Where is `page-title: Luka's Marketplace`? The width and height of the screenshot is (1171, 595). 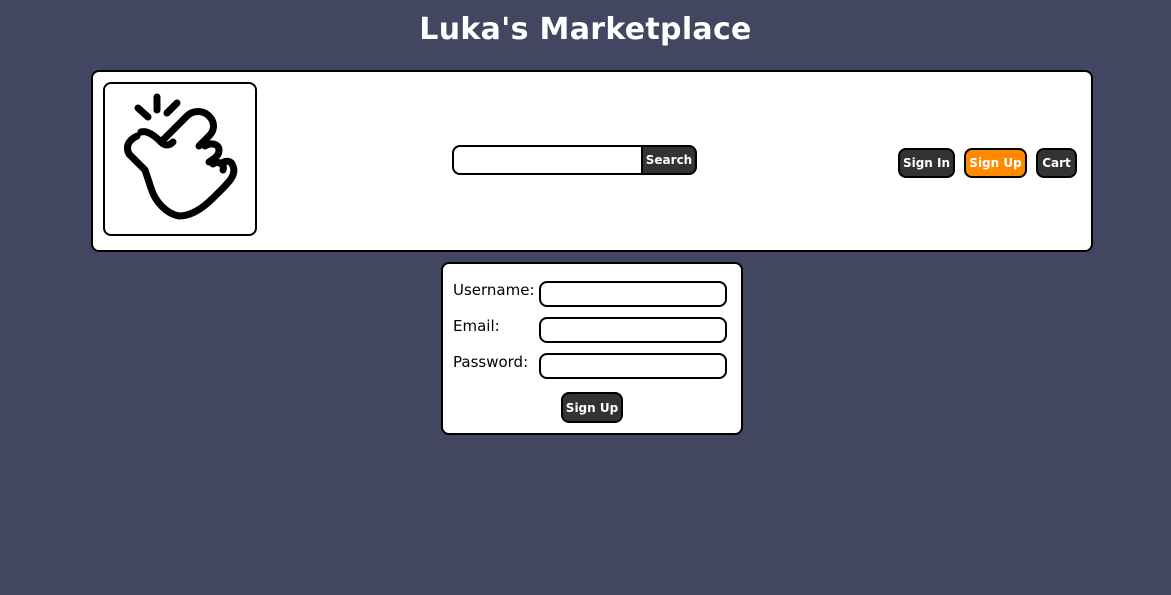
page-title: Luka's Marketplace is located at coordinates (585, 29).